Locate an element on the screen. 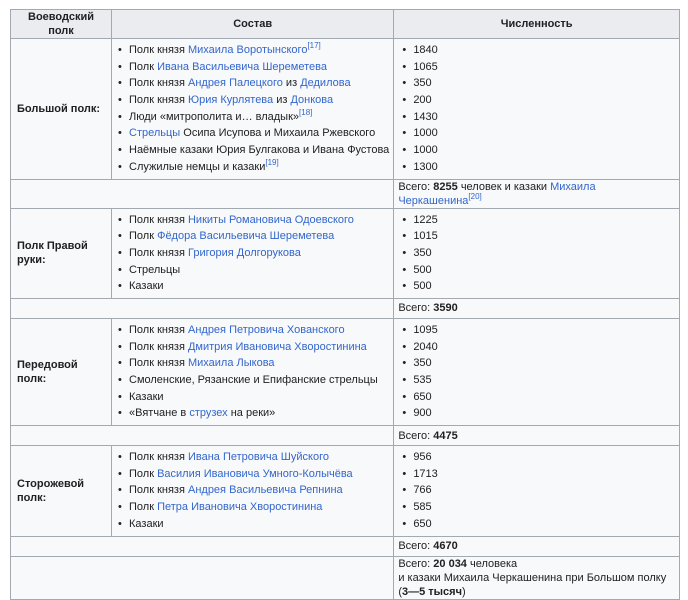  list-item: Полк князя Григория Долгорукова is located at coordinates (253, 253).